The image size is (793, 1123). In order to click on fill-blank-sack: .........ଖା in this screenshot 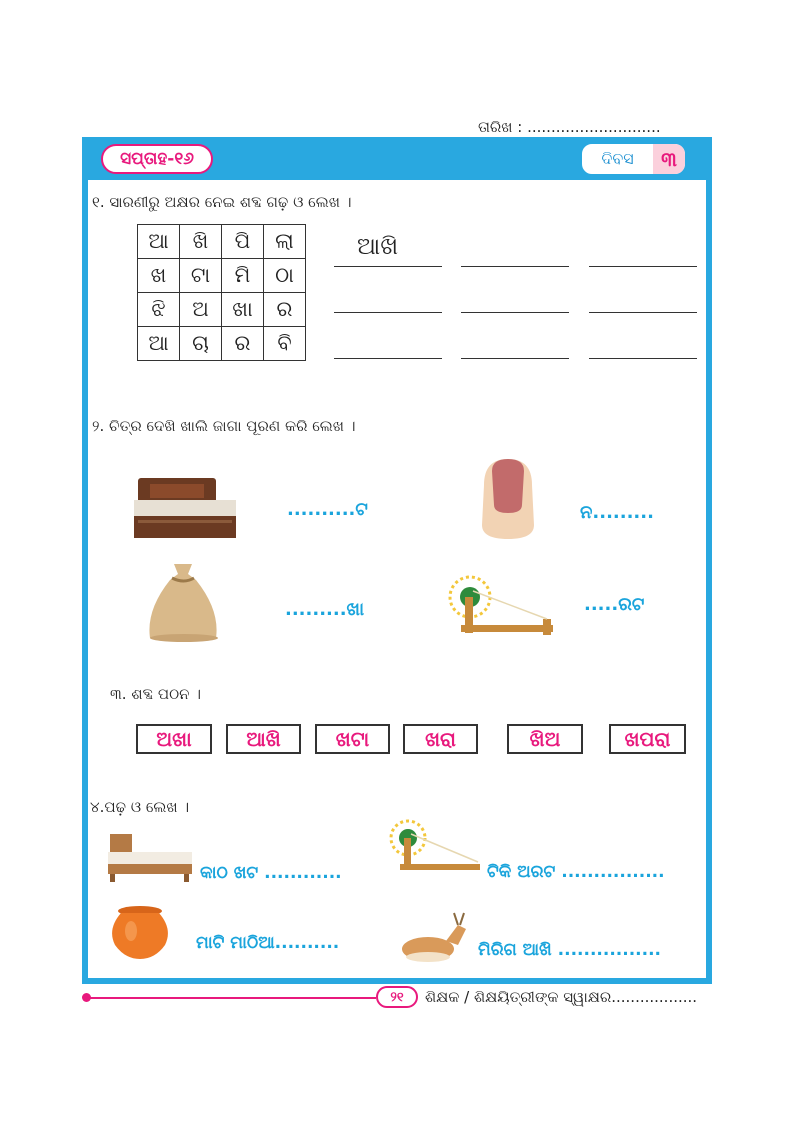, I will do `click(324, 609)`.